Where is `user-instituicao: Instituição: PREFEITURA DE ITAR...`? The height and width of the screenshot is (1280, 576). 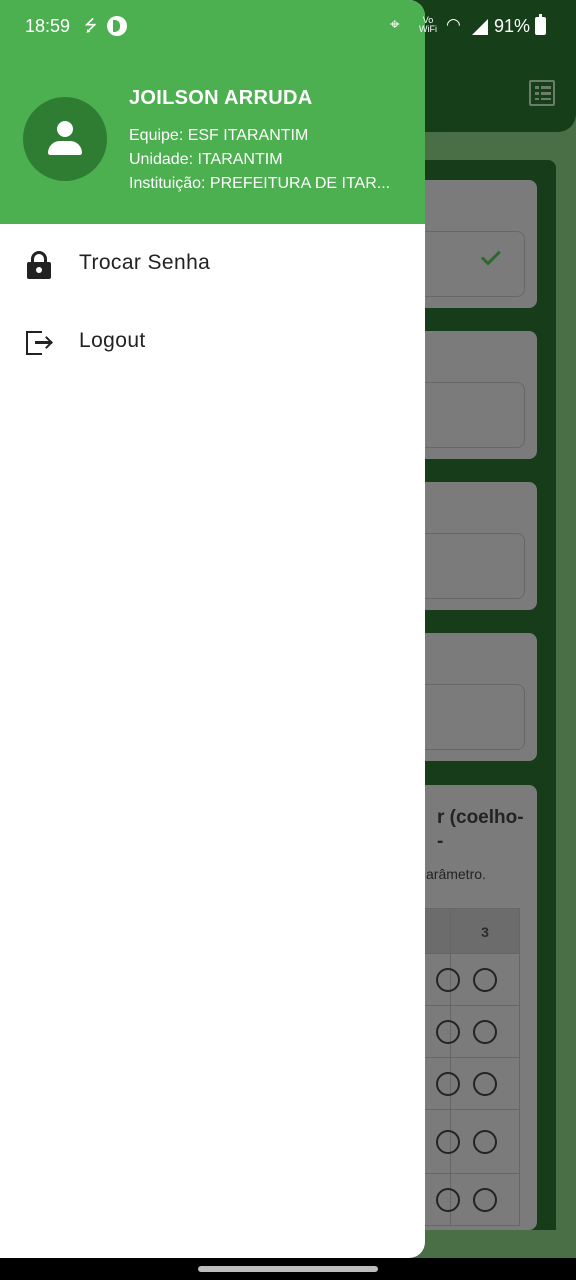 user-instituicao: Instituição: PREFEITURA DE ITAR... is located at coordinates (260, 183).